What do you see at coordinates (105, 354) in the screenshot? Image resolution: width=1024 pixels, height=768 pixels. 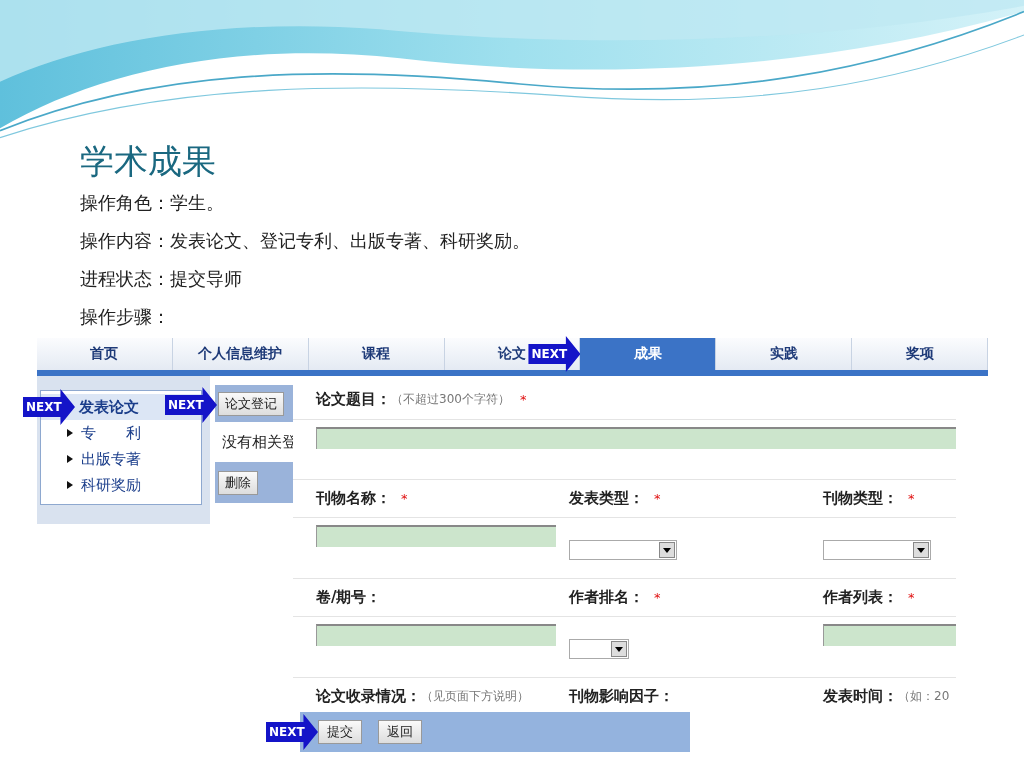 I see `nav-tab: 首页` at bounding box center [105, 354].